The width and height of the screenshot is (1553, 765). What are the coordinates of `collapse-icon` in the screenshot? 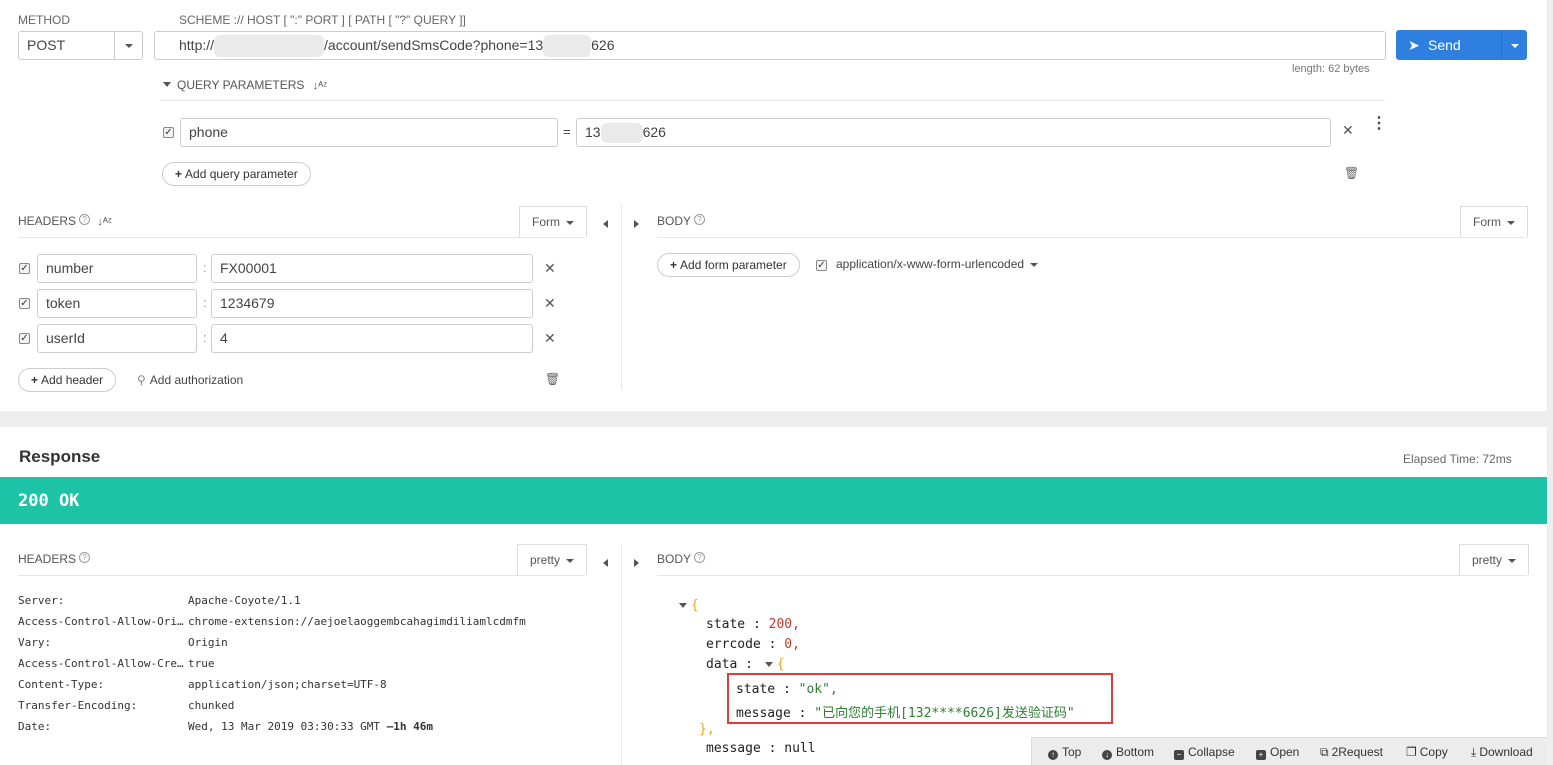 It's located at (167, 84).